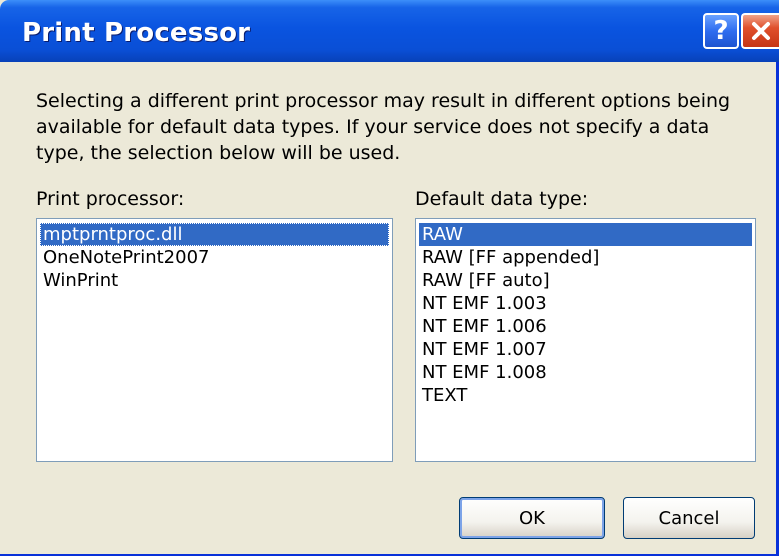 This screenshot has width=782, height=558. I want to click on default-data-type-label: Default data type:, so click(502, 199).